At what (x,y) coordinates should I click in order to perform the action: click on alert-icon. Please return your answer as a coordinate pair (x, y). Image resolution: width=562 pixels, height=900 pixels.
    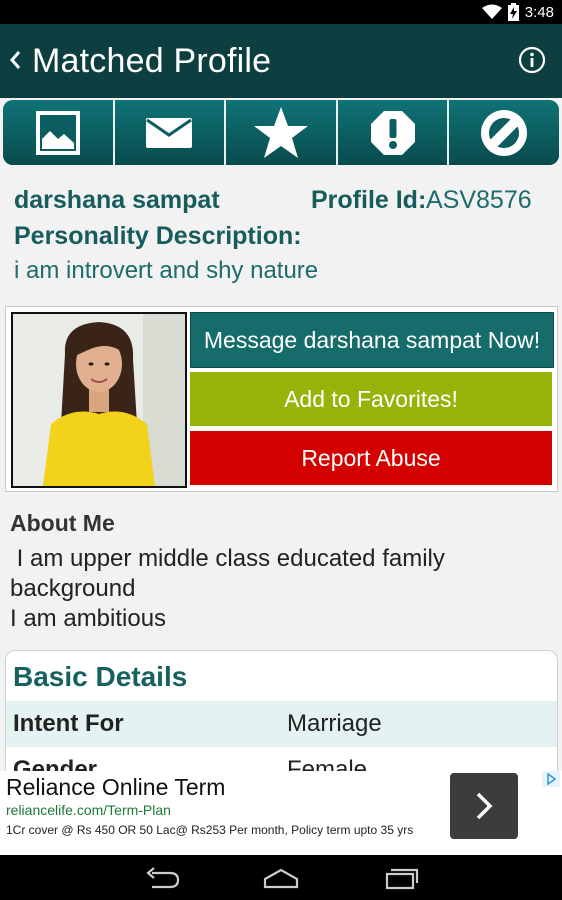
    Looking at the image, I should click on (392, 132).